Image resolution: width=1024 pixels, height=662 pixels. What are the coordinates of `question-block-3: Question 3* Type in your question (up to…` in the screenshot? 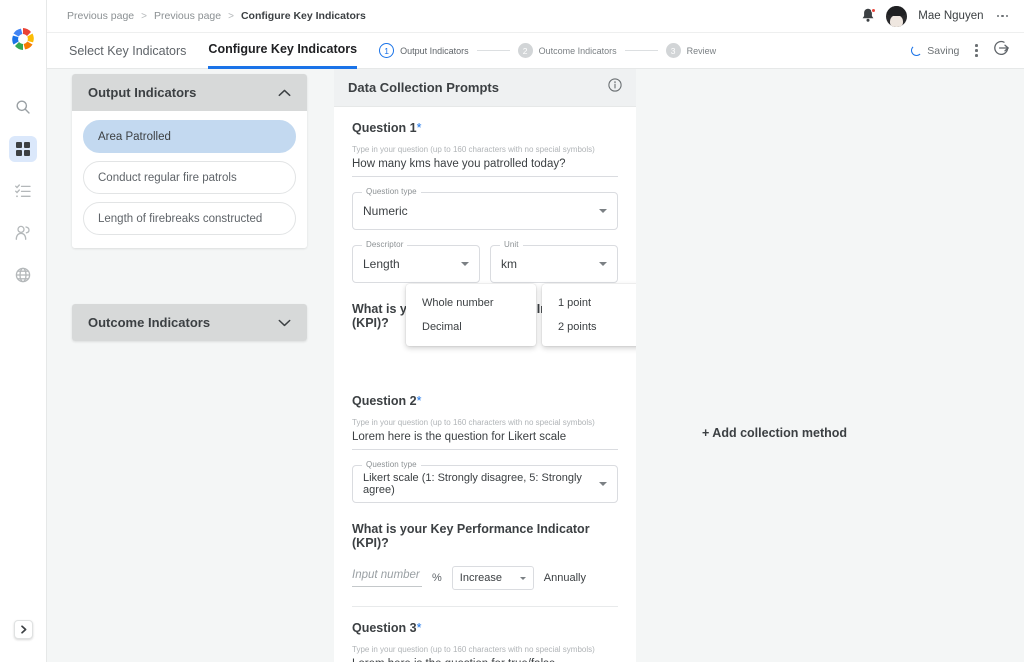 It's located at (485, 634).